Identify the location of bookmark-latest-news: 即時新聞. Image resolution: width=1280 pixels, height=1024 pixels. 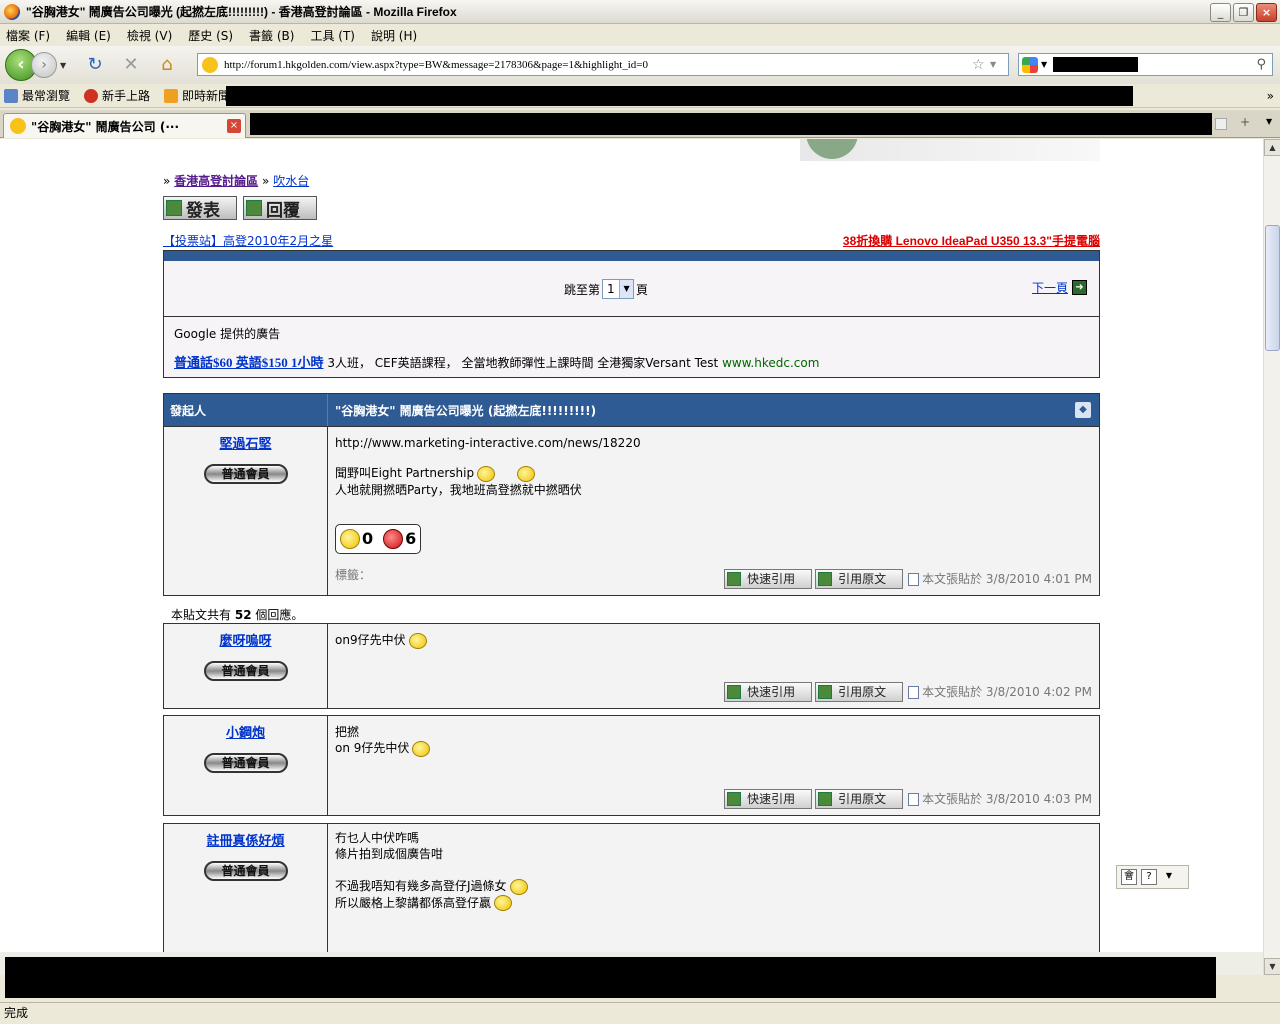
(197, 95).